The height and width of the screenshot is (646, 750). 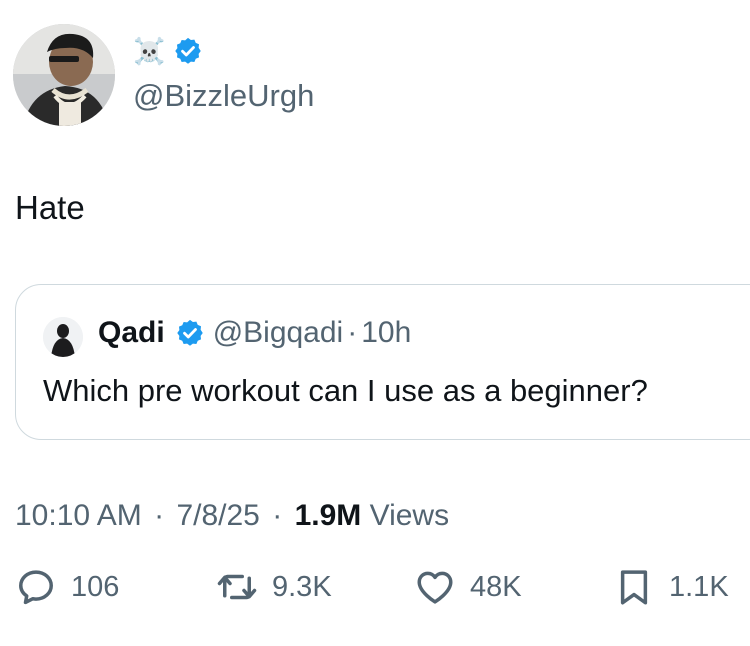 I want to click on quoted-avatar-photo, so click(x=63, y=337).